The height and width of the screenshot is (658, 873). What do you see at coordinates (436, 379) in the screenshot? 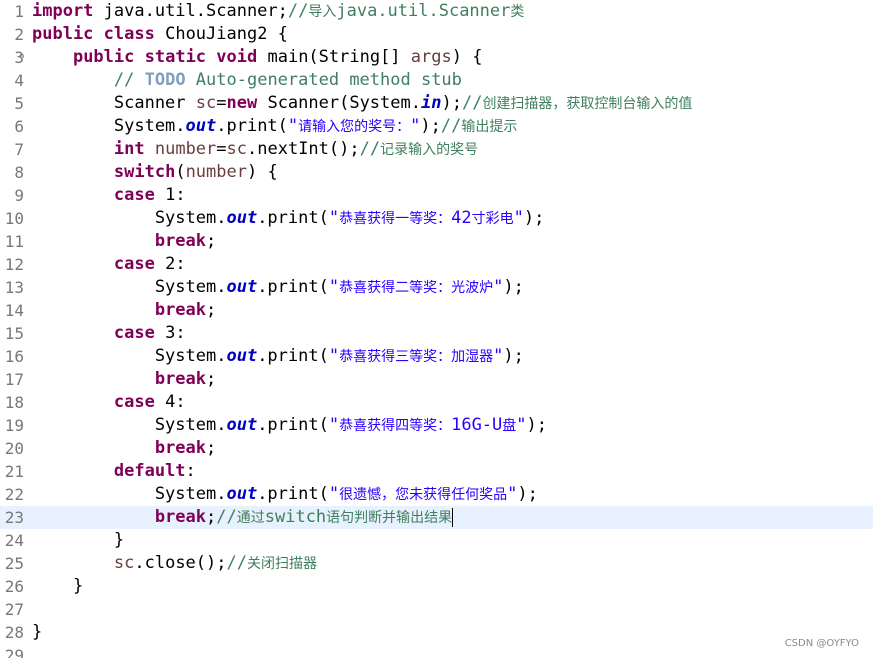
I see `code-line: 17 break;` at bounding box center [436, 379].